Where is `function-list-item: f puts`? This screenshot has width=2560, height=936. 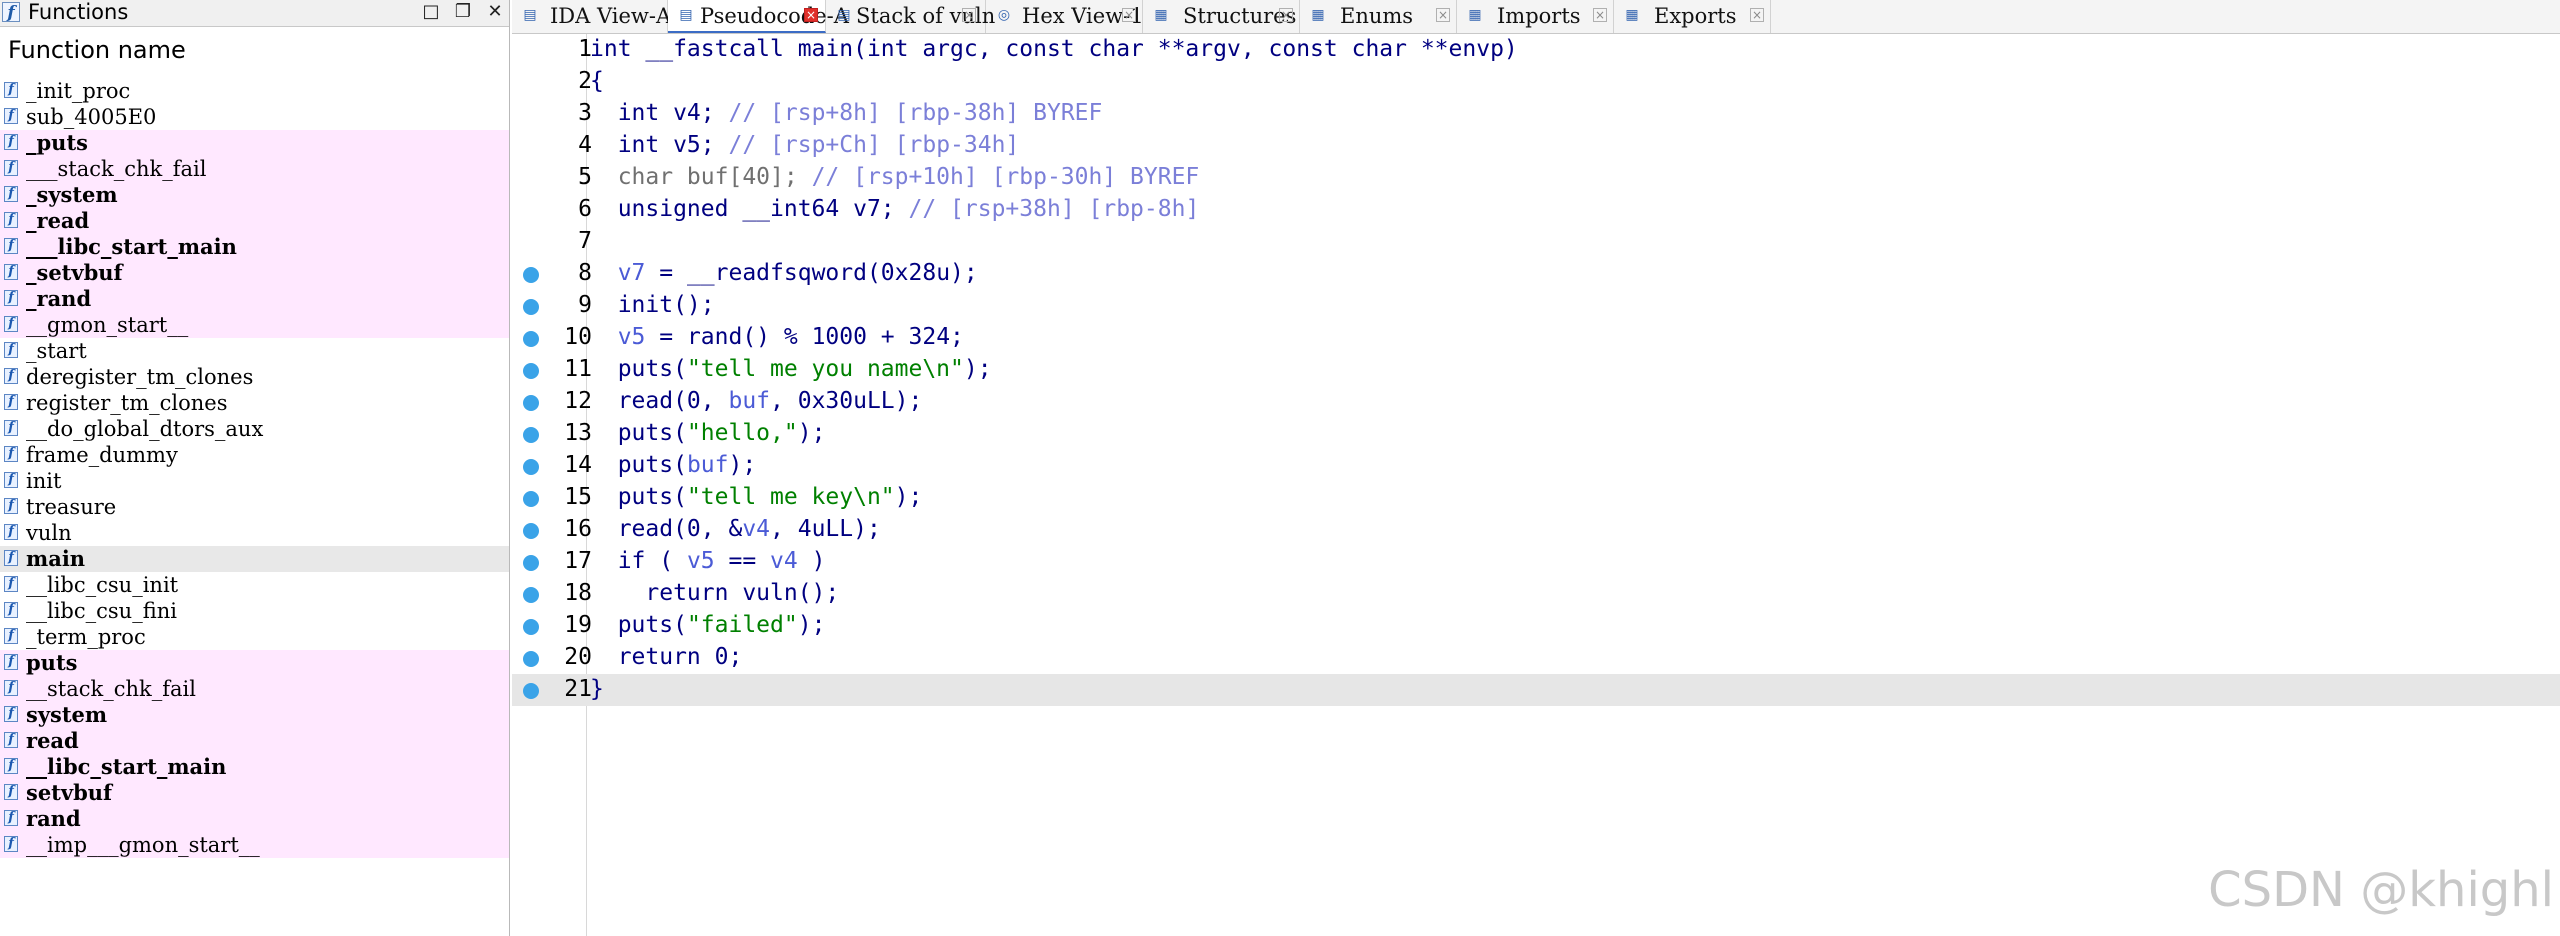 function-list-item: f puts is located at coordinates (254, 663).